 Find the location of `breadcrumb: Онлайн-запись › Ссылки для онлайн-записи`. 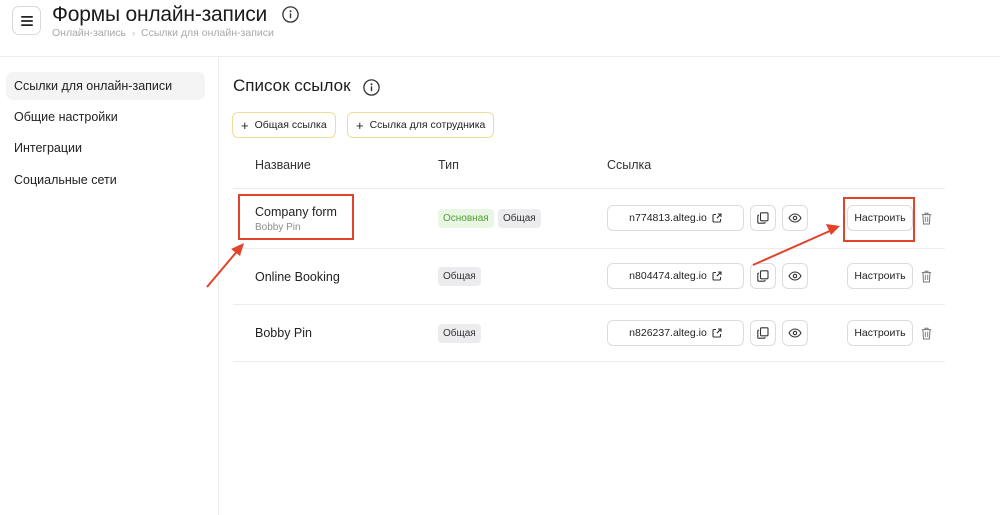

breadcrumb: Онлайн-запись › Ссылки для онлайн-записи is located at coordinates (163, 33).